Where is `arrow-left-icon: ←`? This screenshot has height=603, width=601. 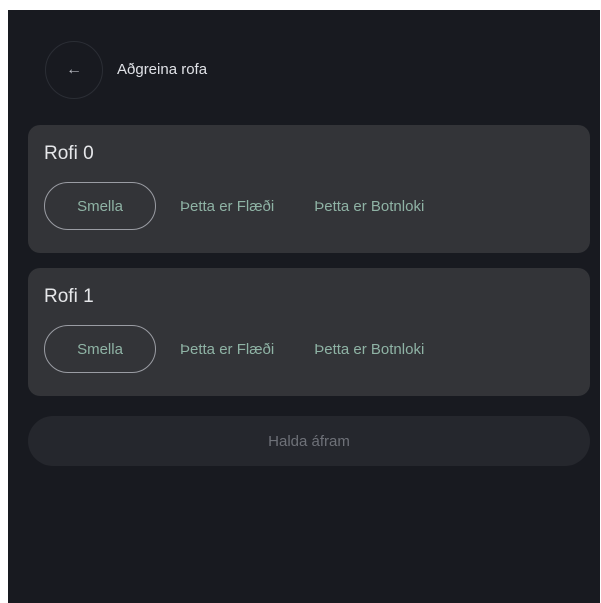 arrow-left-icon: ← is located at coordinates (74, 69).